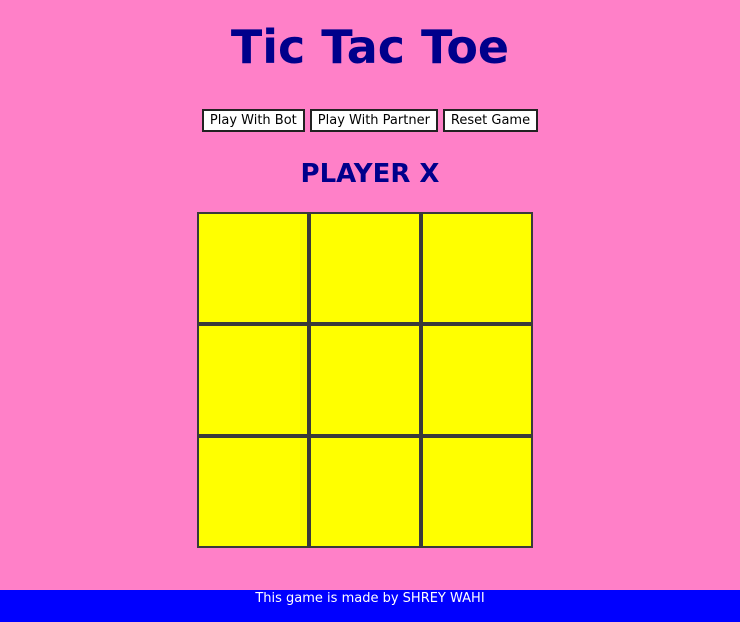 Image resolution: width=740 pixels, height=622 pixels. Describe the element at coordinates (370, 174) in the screenshot. I see `current-player-status: PLAYER X` at that location.